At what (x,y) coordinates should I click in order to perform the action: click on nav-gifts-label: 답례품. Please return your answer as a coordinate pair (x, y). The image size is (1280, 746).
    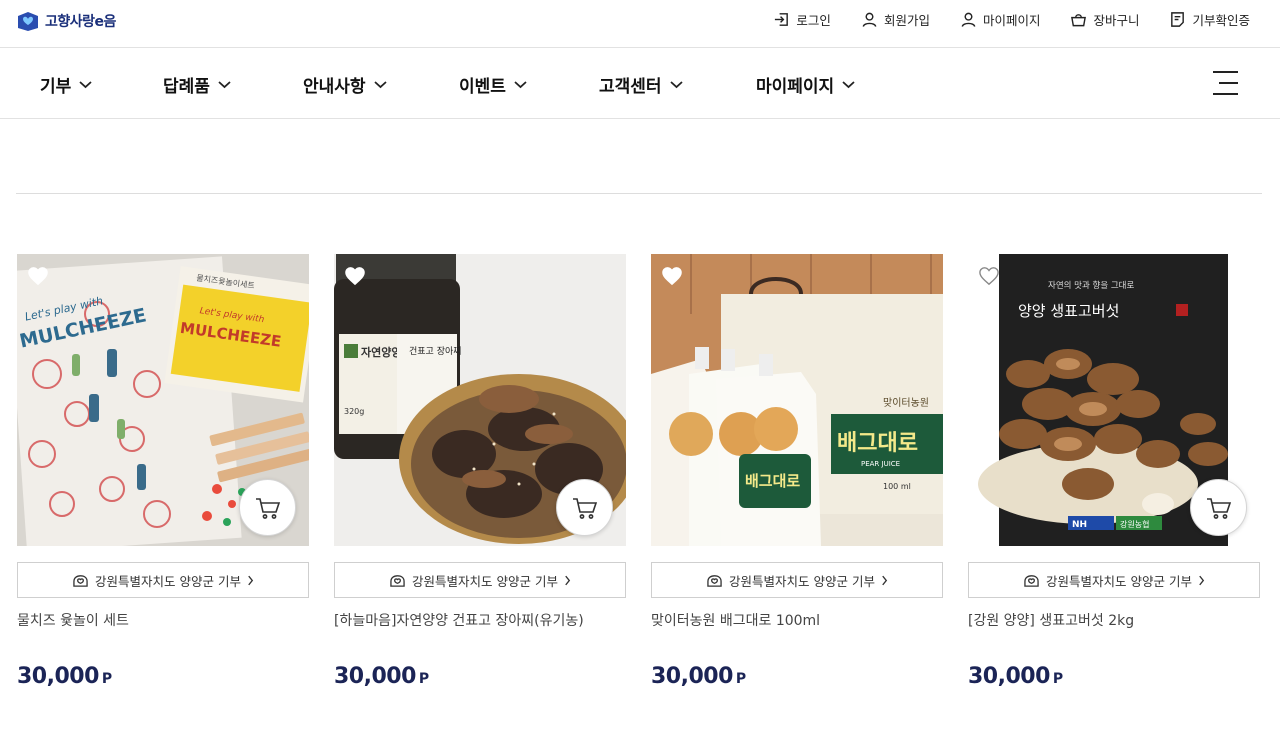
    Looking at the image, I should click on (186, 87).